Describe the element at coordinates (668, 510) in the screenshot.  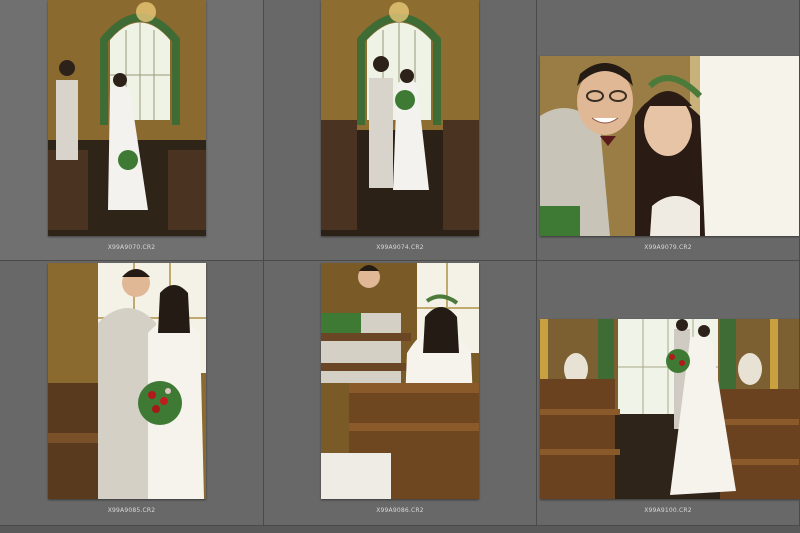
I see `thumbnail-filename: X99A9100.CR2` at that location.